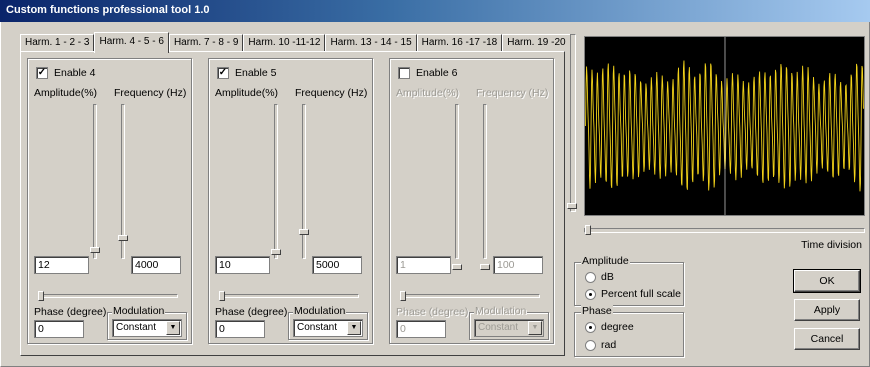  Describe the element at coordinates (572, 123) in the screenshot. I see `scope-vertical-slider` at that location.